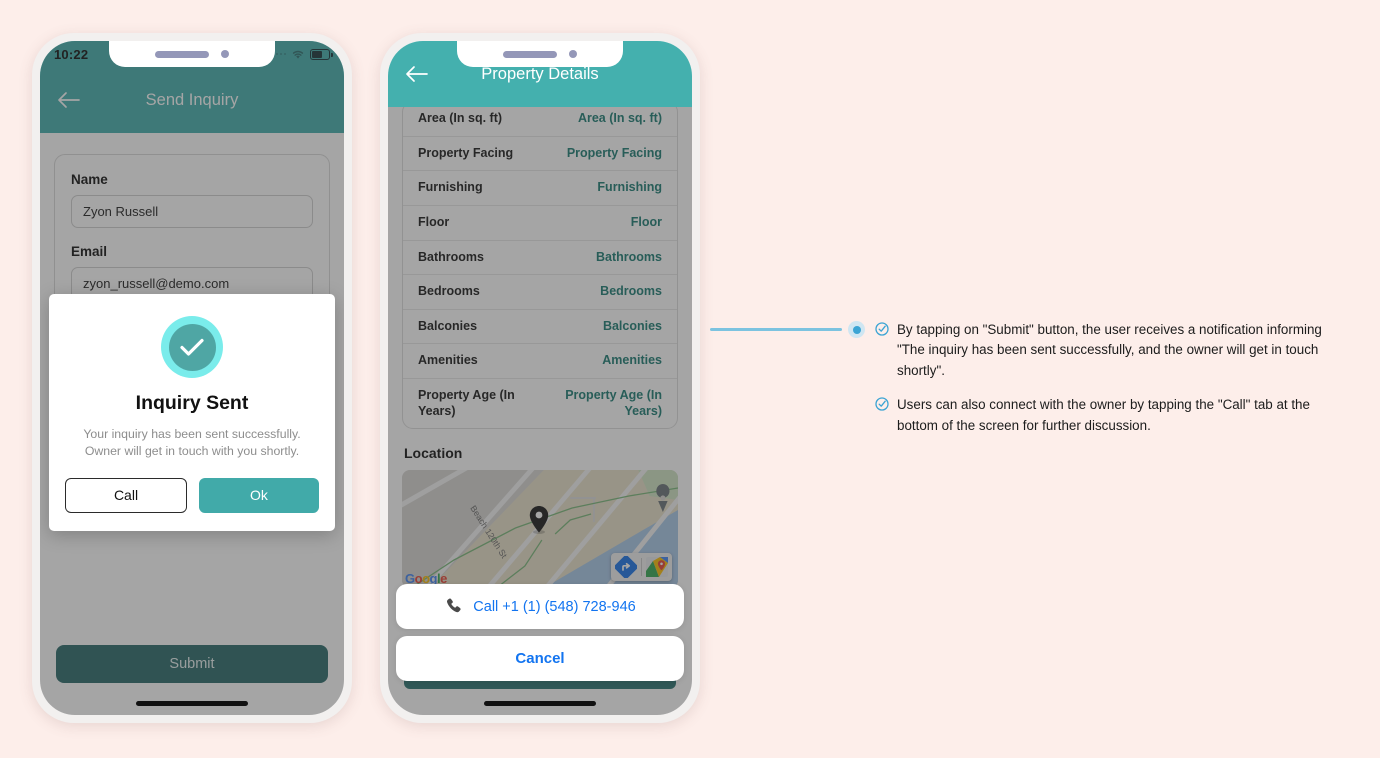 The width and height of the screenshot is (1380, 758). I want to click on checkmark-icon, so click(192, 347).